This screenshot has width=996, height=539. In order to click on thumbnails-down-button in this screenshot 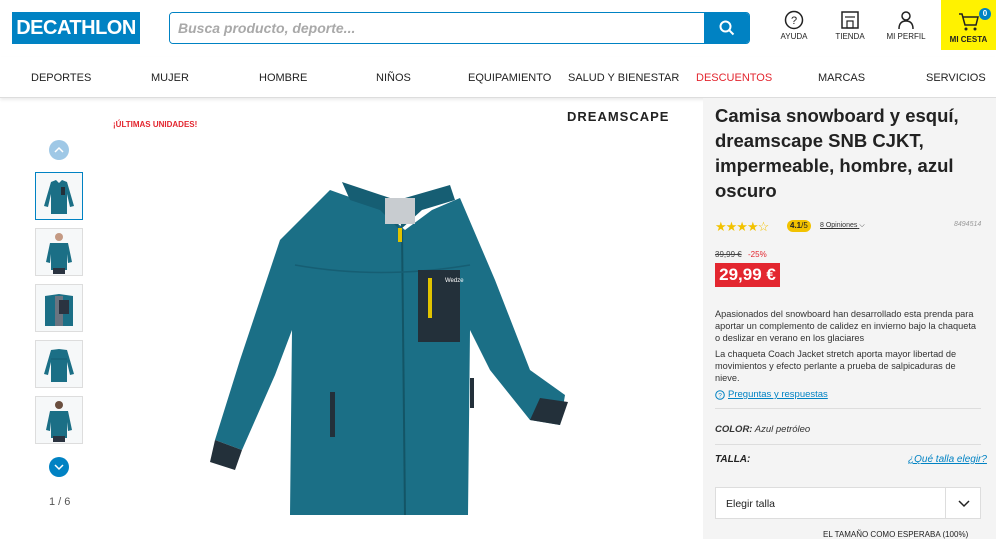, I will do `click(59, 467)`.